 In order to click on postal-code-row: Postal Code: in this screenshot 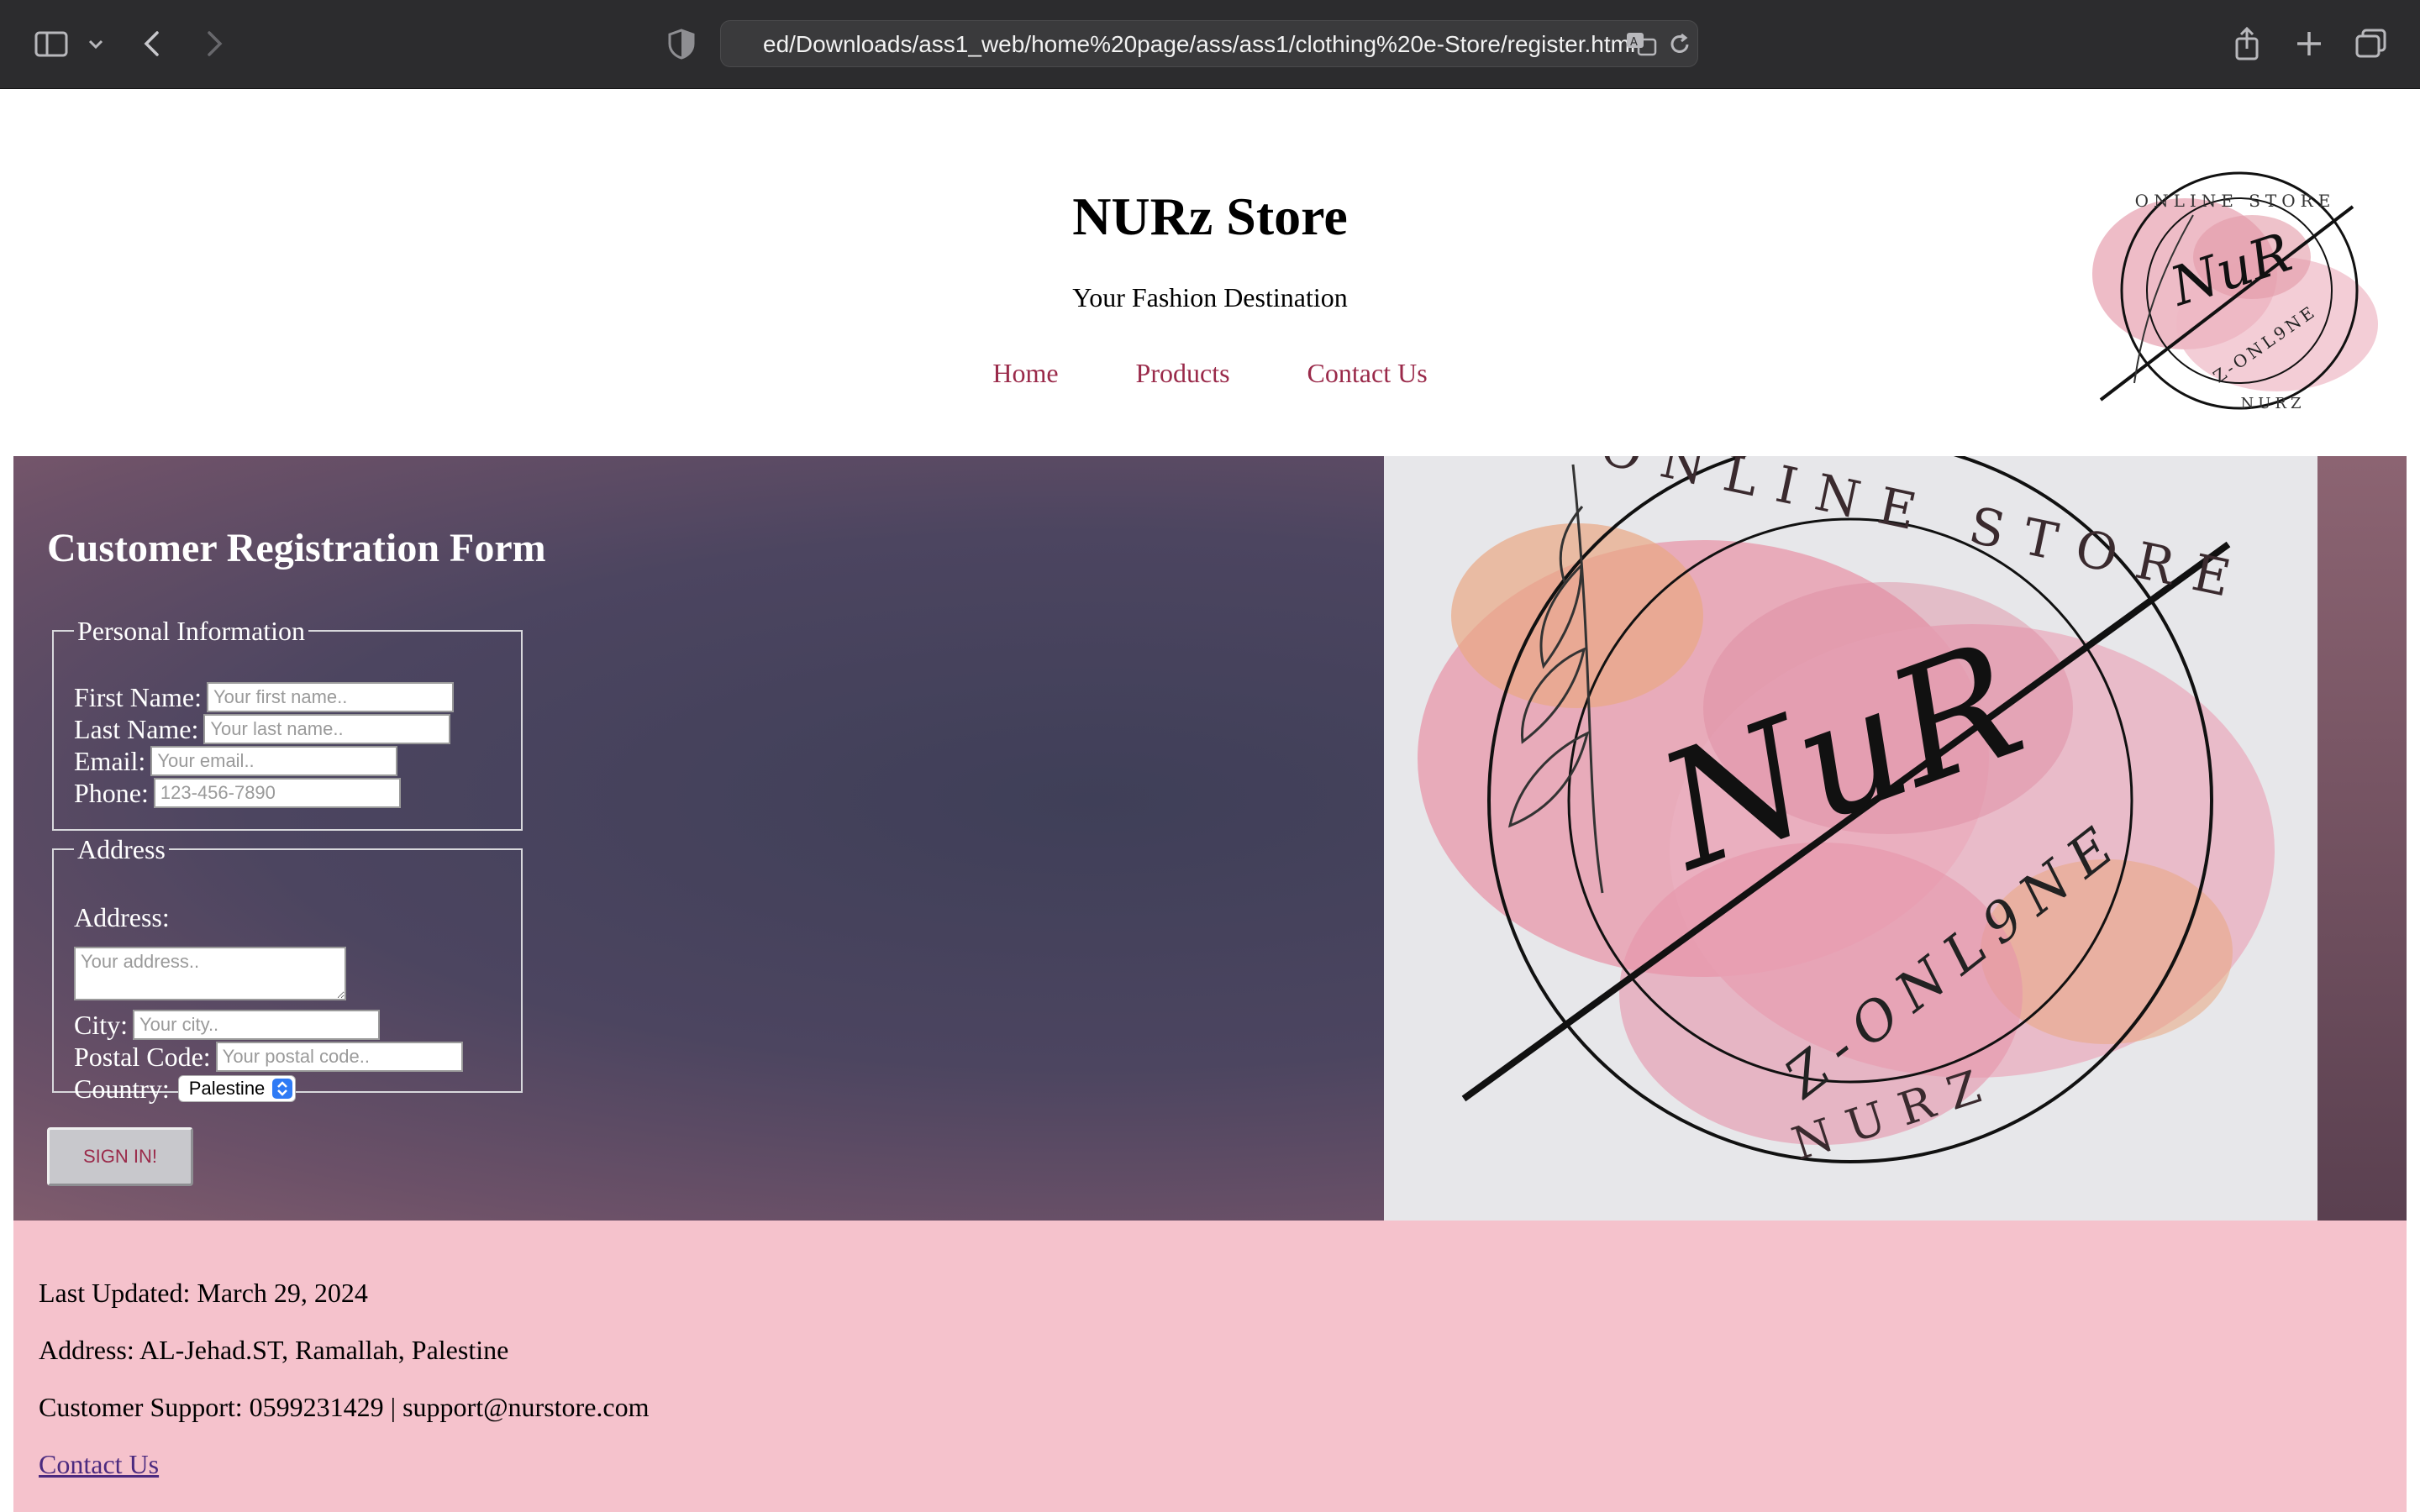, I will do `click(268, 1055)`.